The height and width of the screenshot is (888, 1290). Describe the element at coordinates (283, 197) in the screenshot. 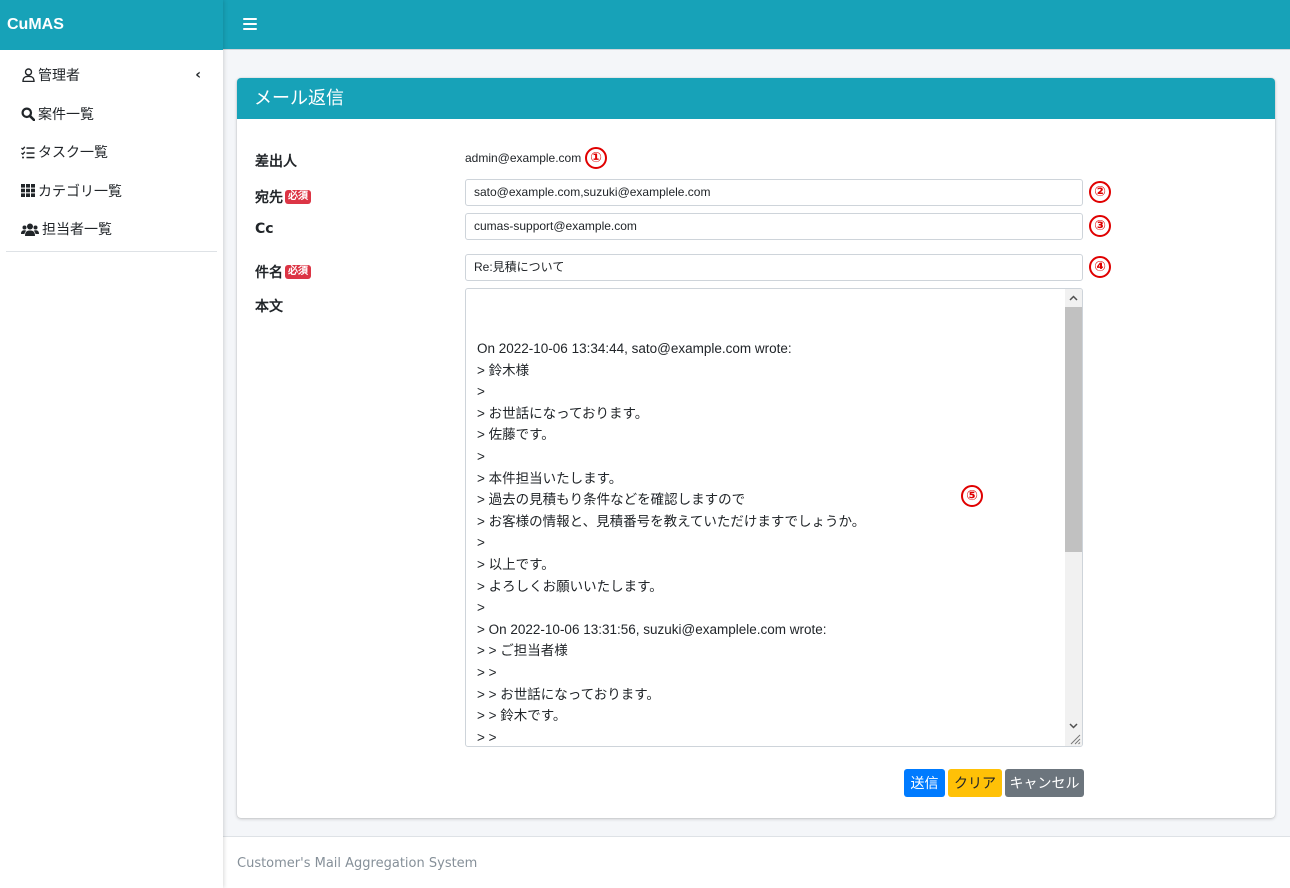

I see `to-label: 宛先 必須` at that location.